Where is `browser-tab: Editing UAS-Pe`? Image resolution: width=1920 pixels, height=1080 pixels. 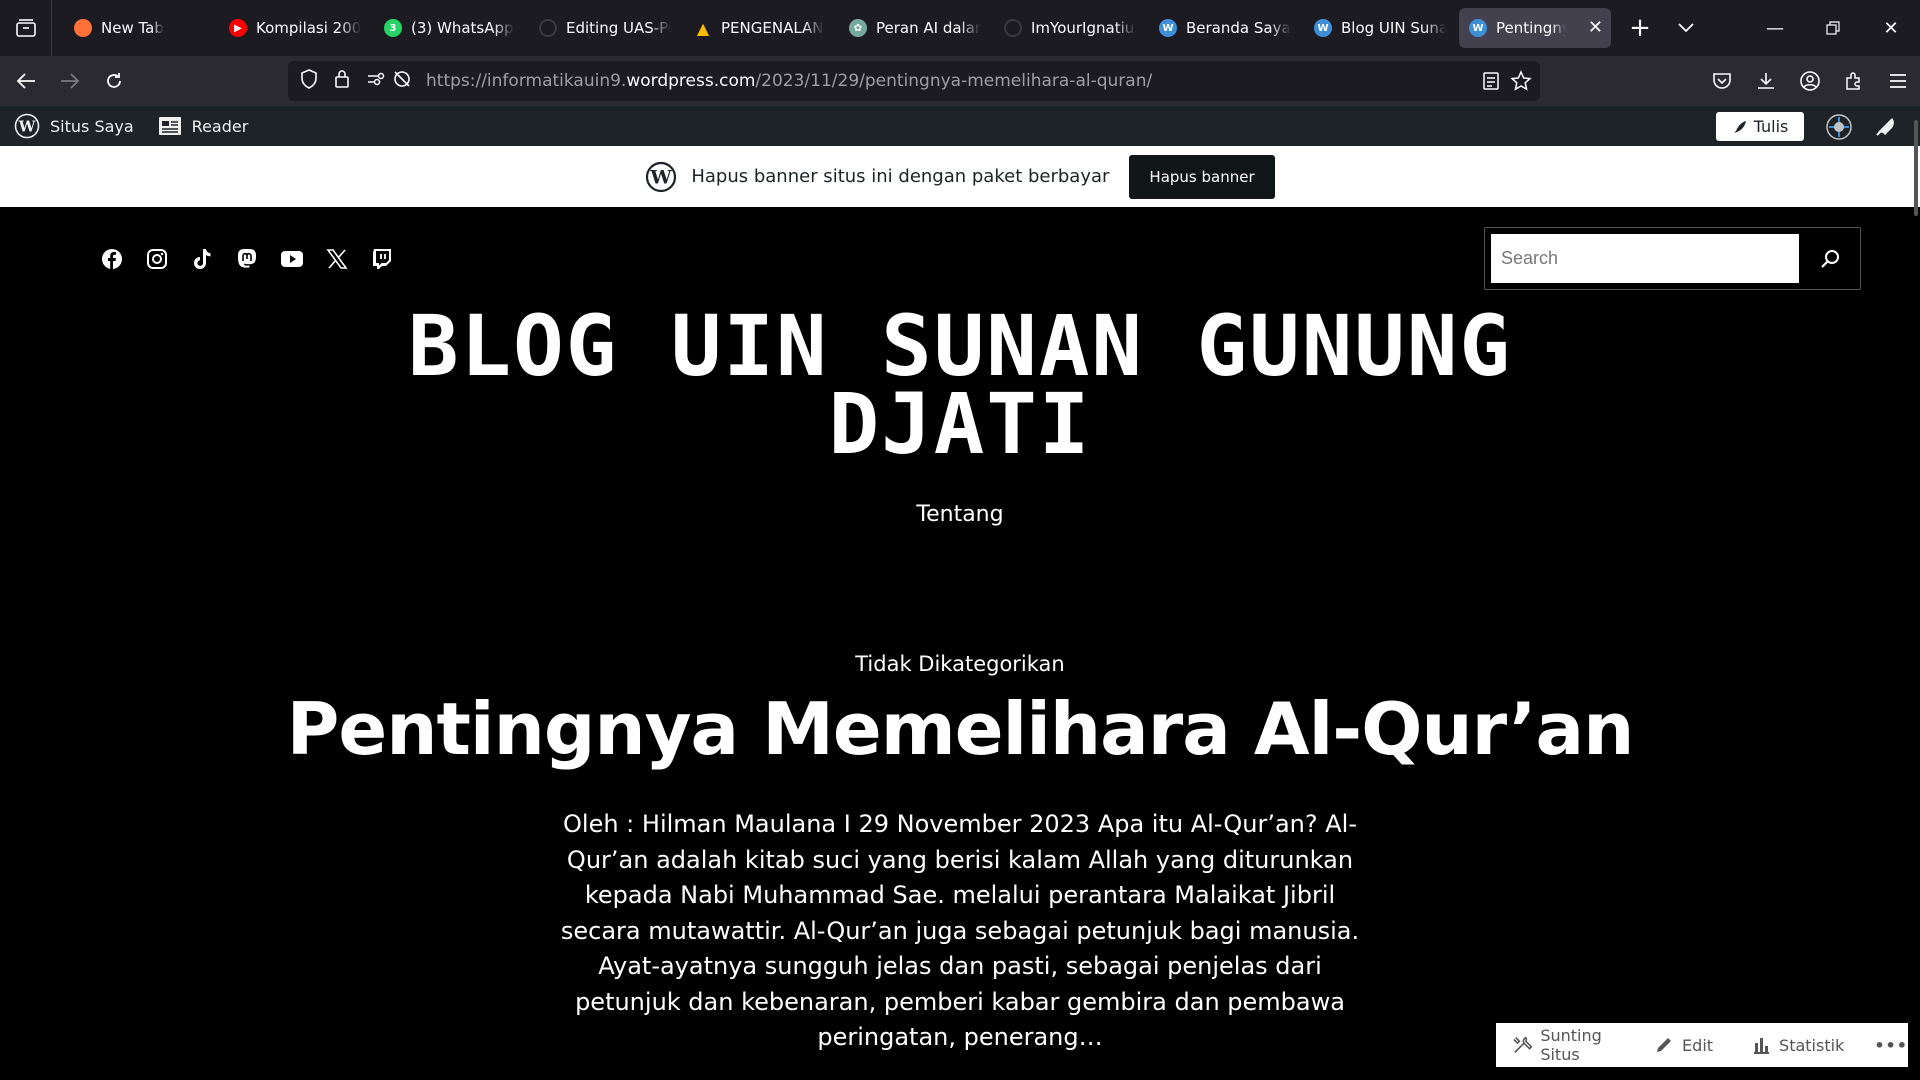 browser-tab: Editing UAS-Pe is located at coordinates (605, 28).